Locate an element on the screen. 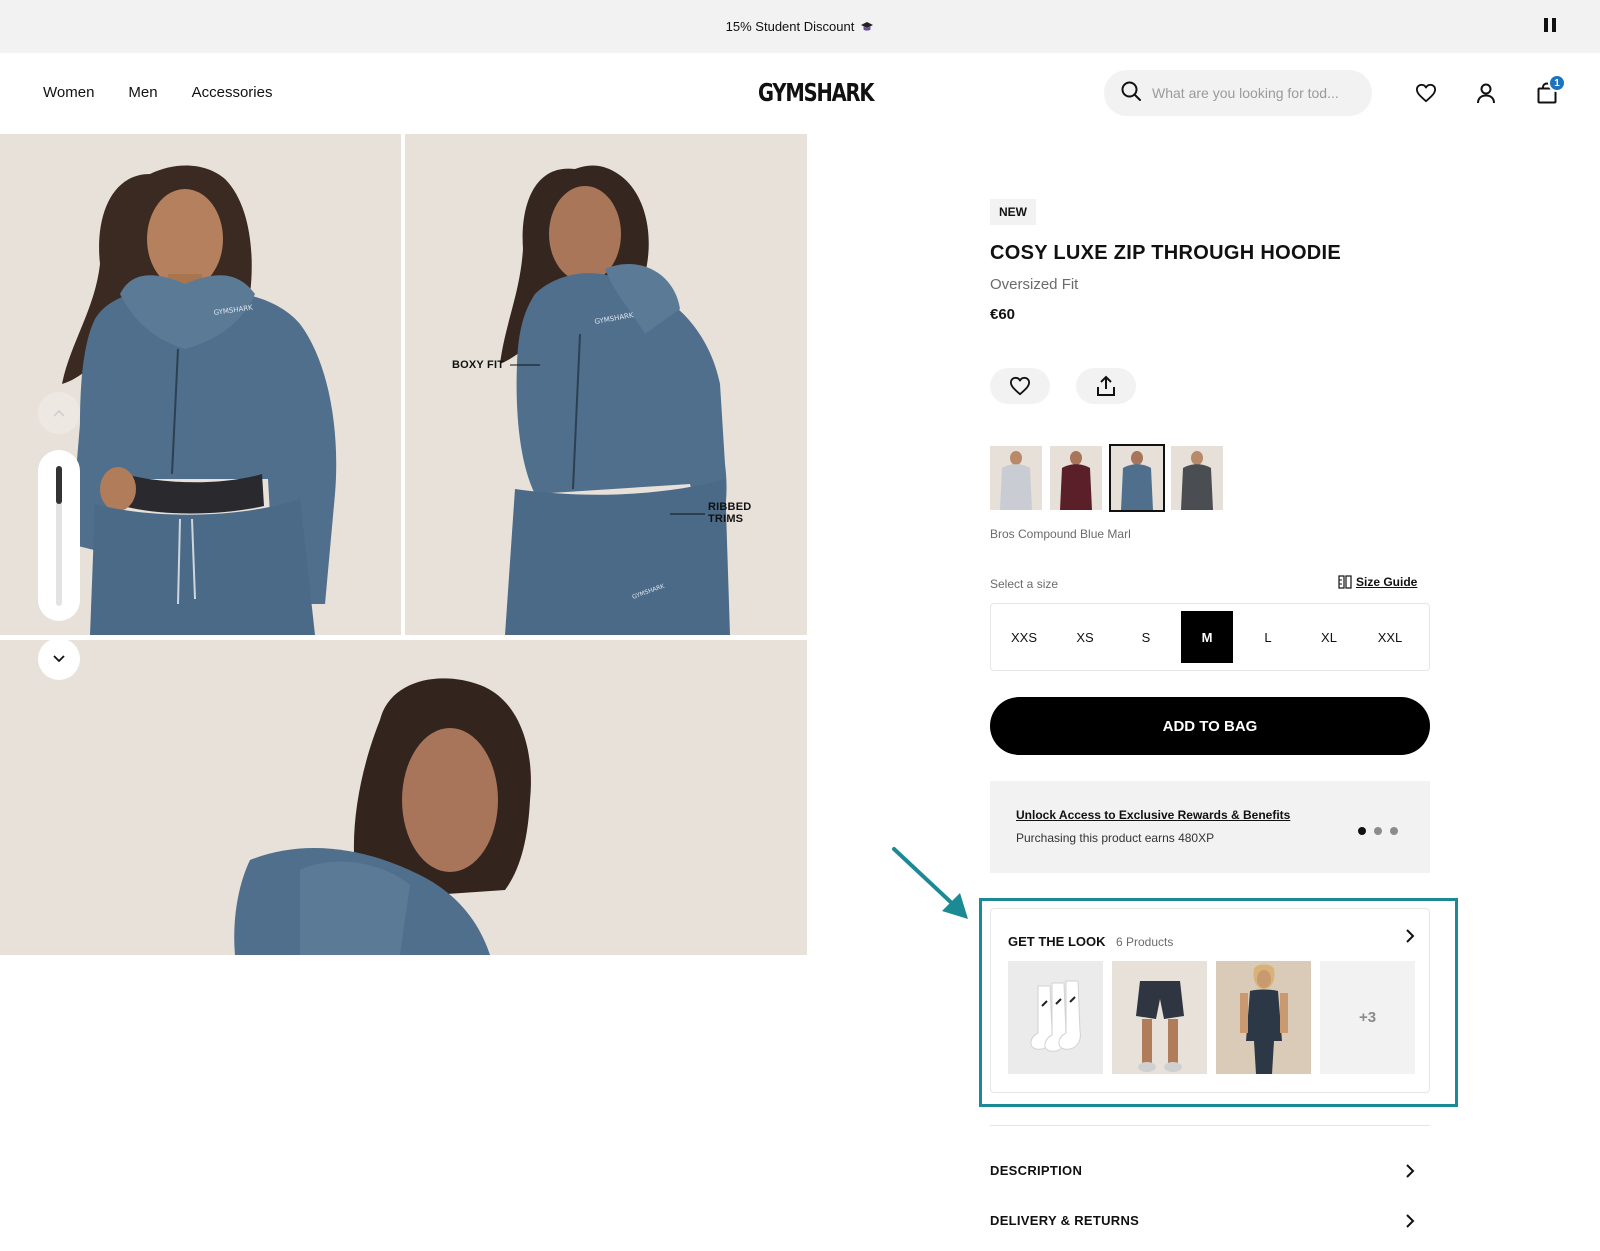 The width and height of the screenshot is (1600, 1251). search-bar is located at coordinates (1238, 93).